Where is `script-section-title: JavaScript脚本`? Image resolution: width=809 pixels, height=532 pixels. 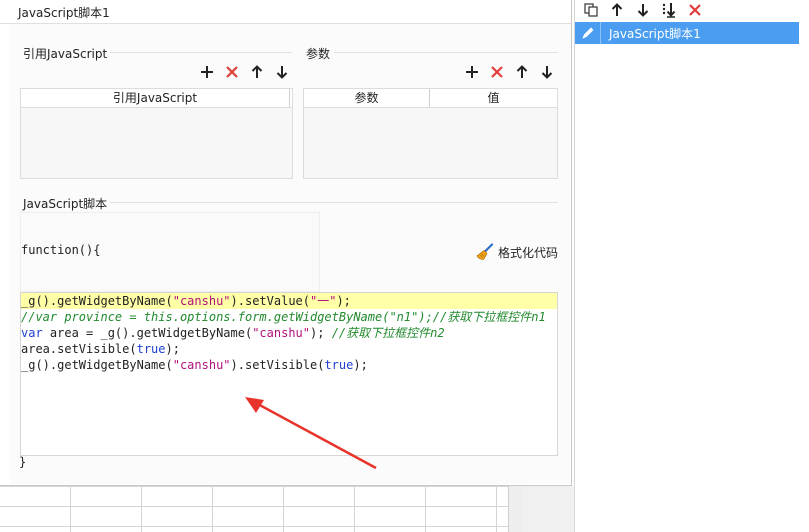 script-section-title: JavaScript脚本 is located at coordinates (65, 204).